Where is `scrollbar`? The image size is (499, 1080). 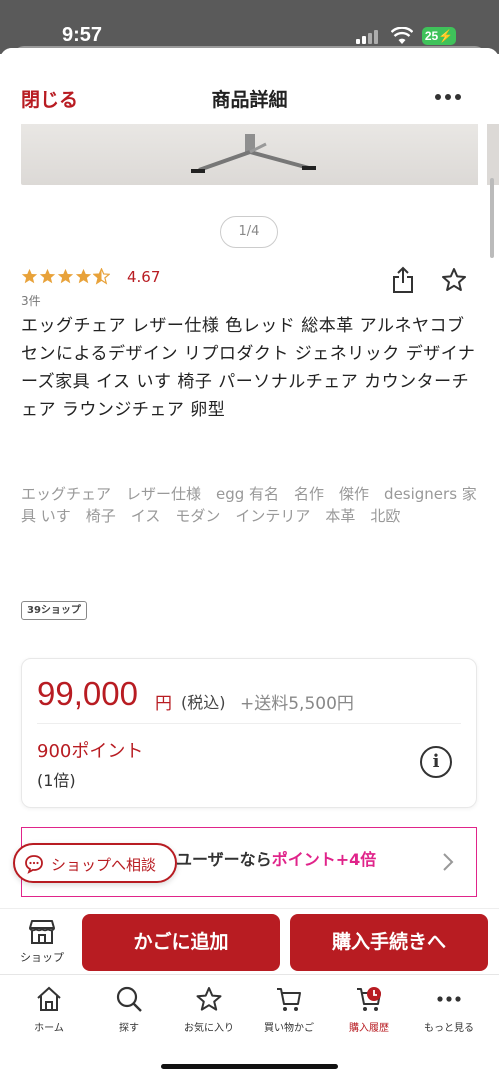
scrollbar is located at coordinates (492, 218).